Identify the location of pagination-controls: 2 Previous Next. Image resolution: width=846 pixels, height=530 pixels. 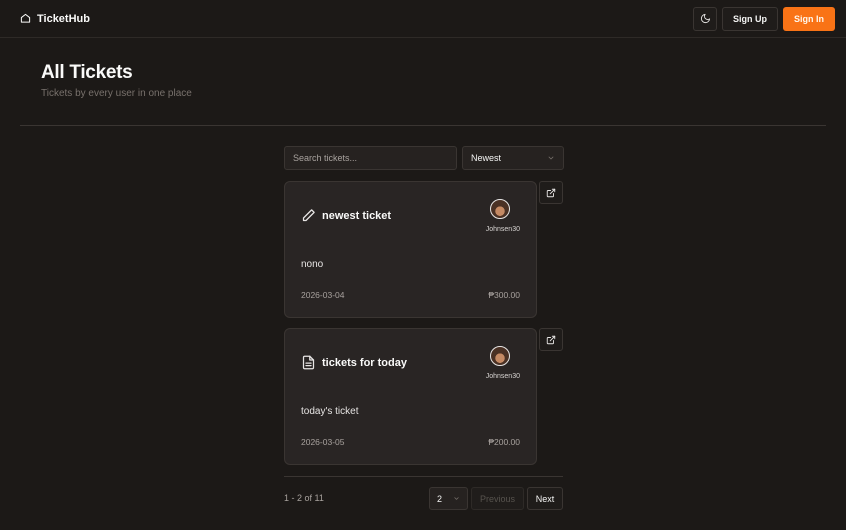
(496, 498).